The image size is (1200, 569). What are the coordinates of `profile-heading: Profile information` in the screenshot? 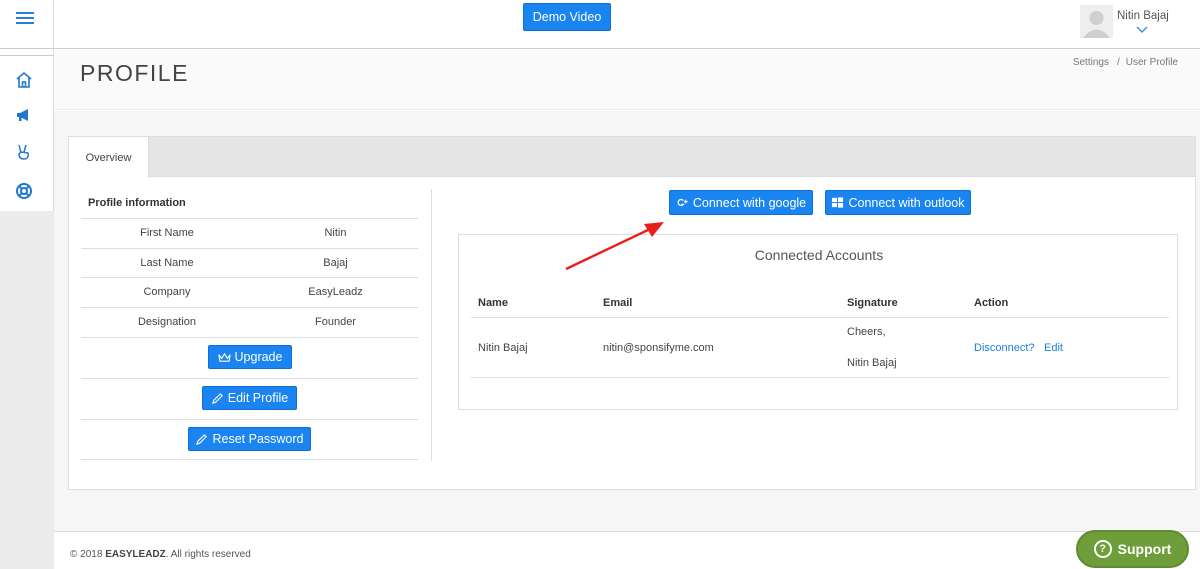 It's located at (137, 203).